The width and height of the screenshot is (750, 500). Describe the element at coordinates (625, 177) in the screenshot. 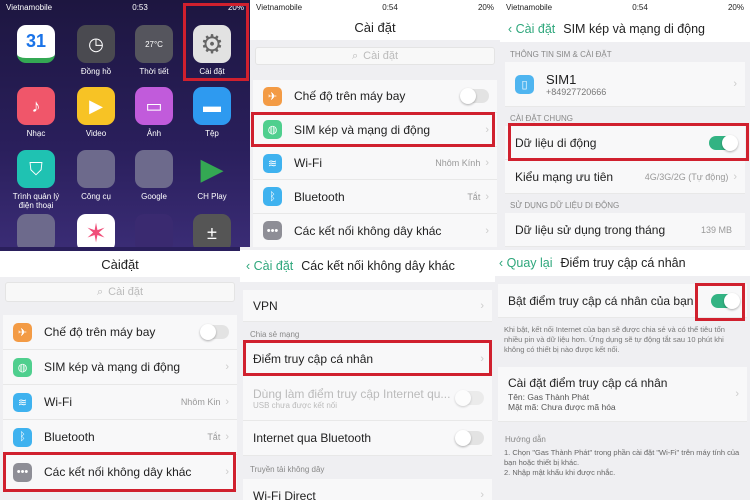

I see `network-type-row: Kiểu mạng ưu tiên 4G/3G/2G (Tự động) ›` at that location.